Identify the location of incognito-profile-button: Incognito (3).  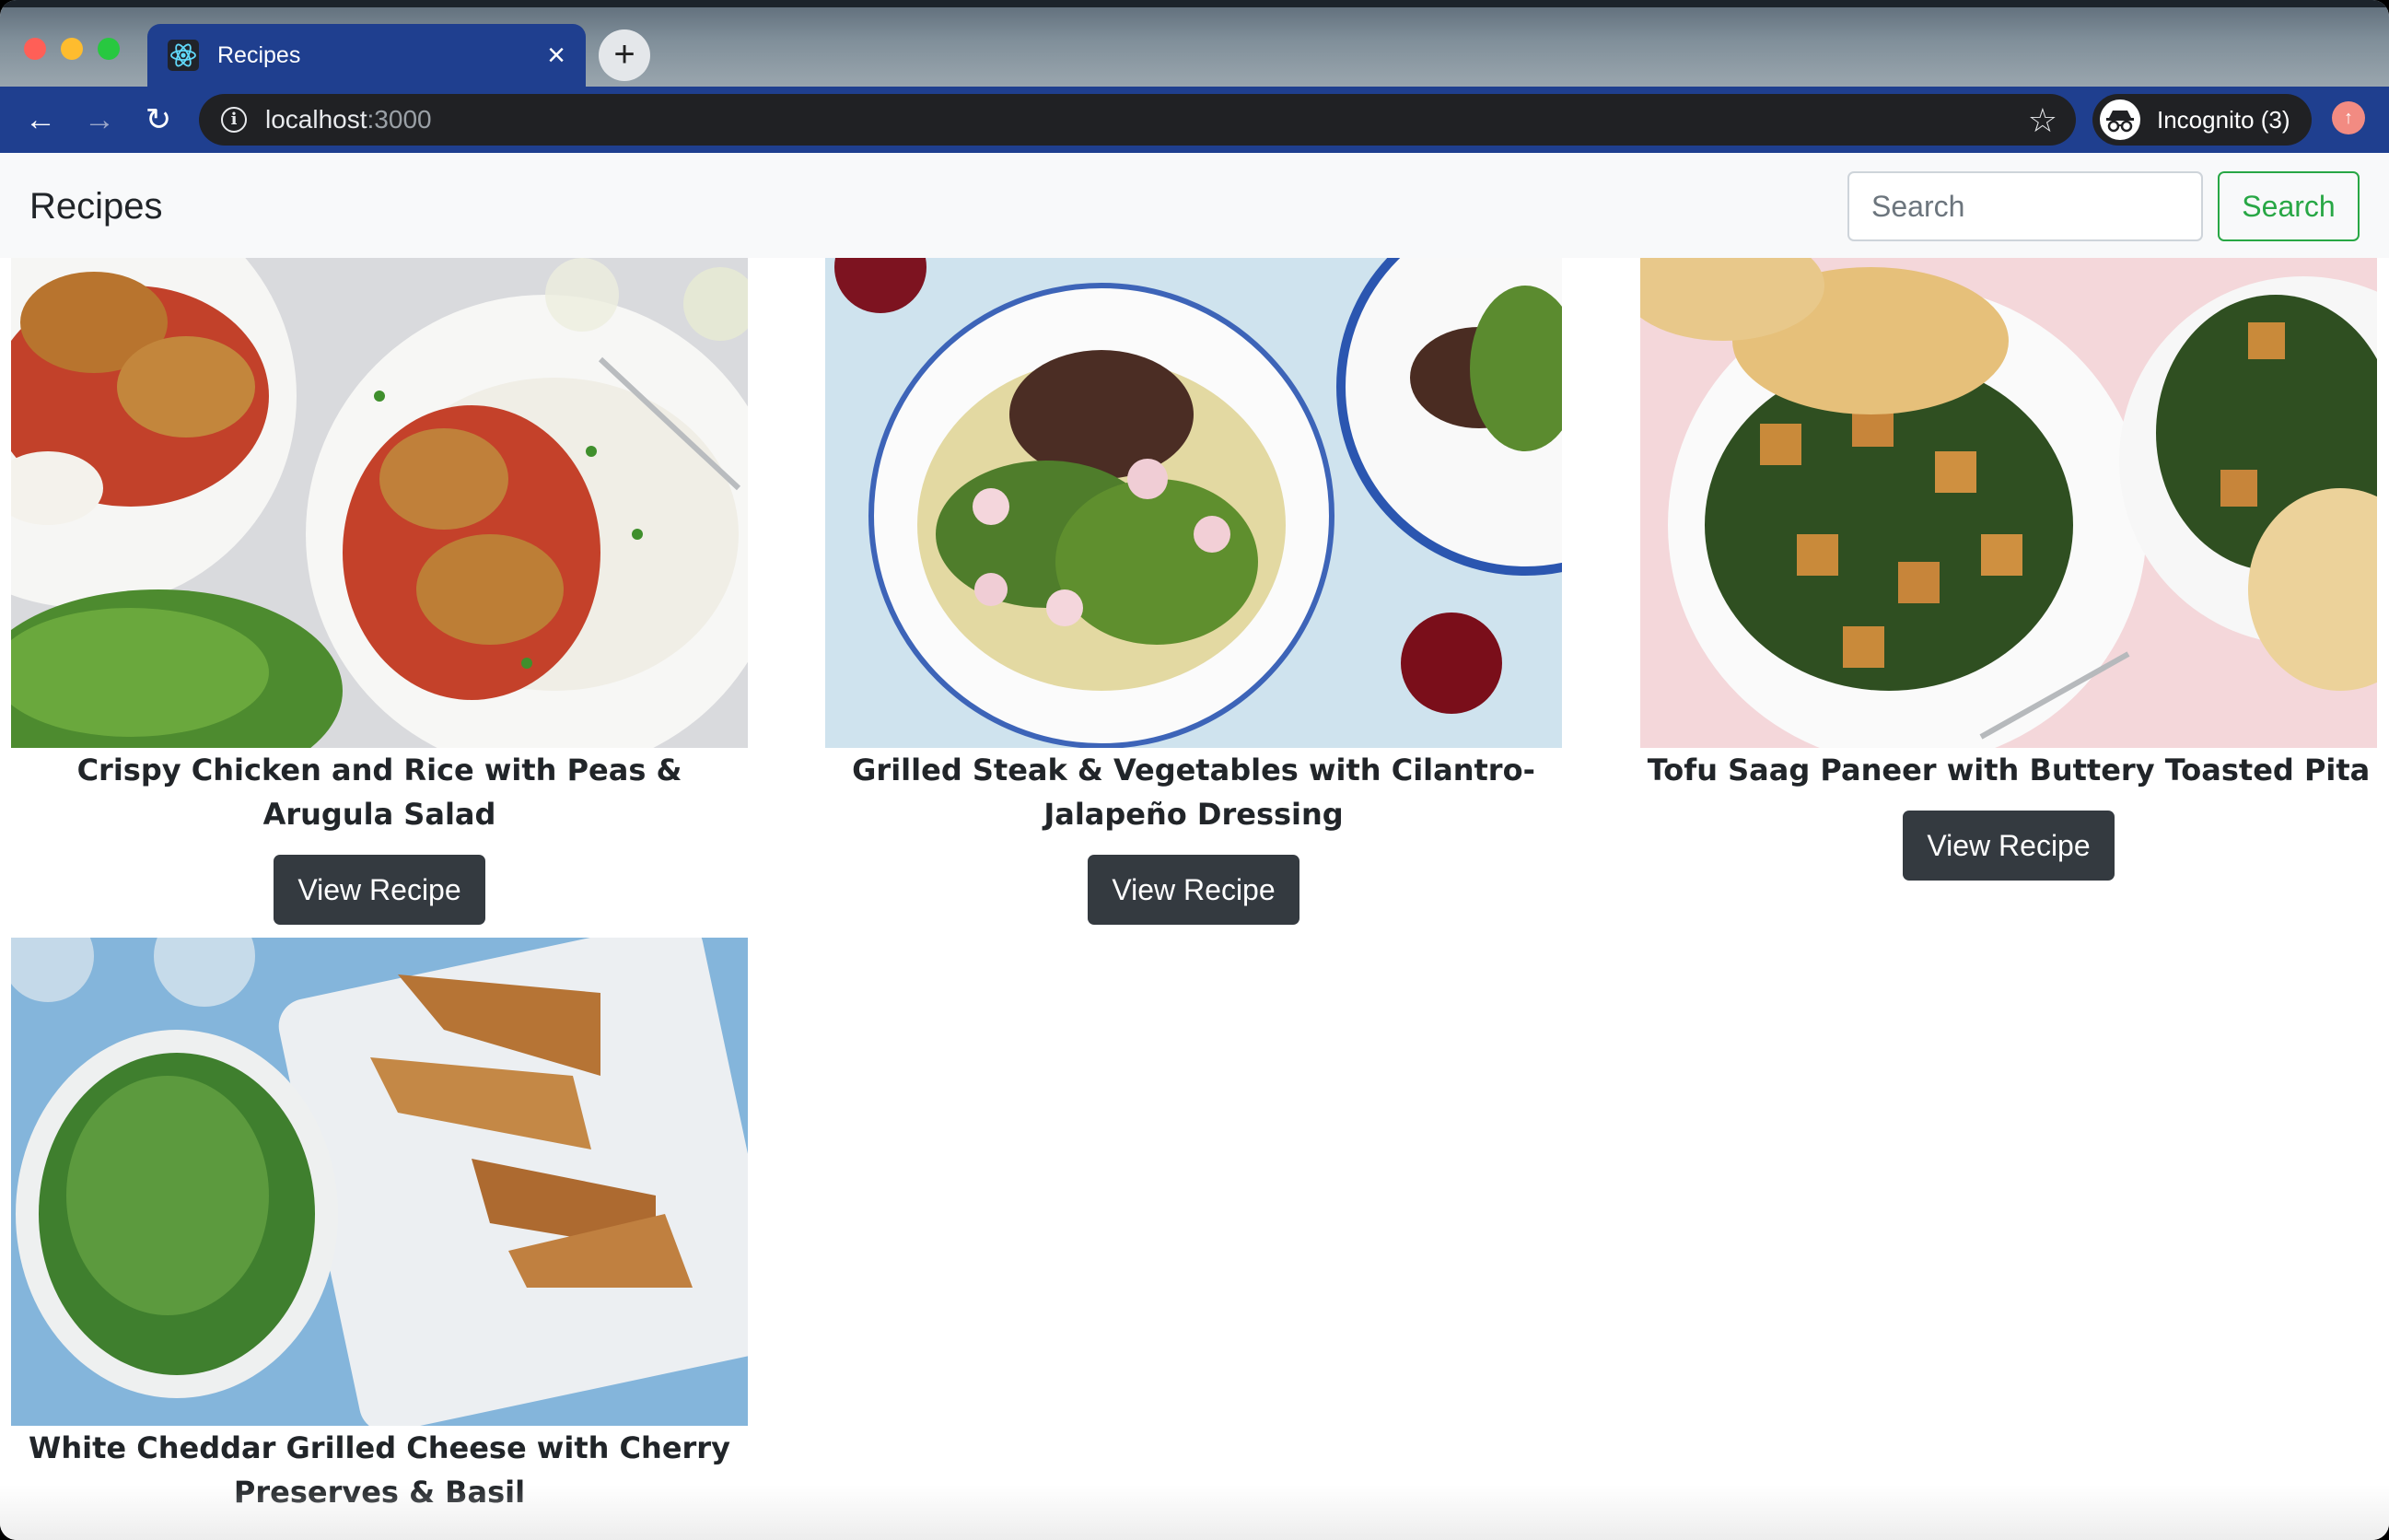
(2202, 120).